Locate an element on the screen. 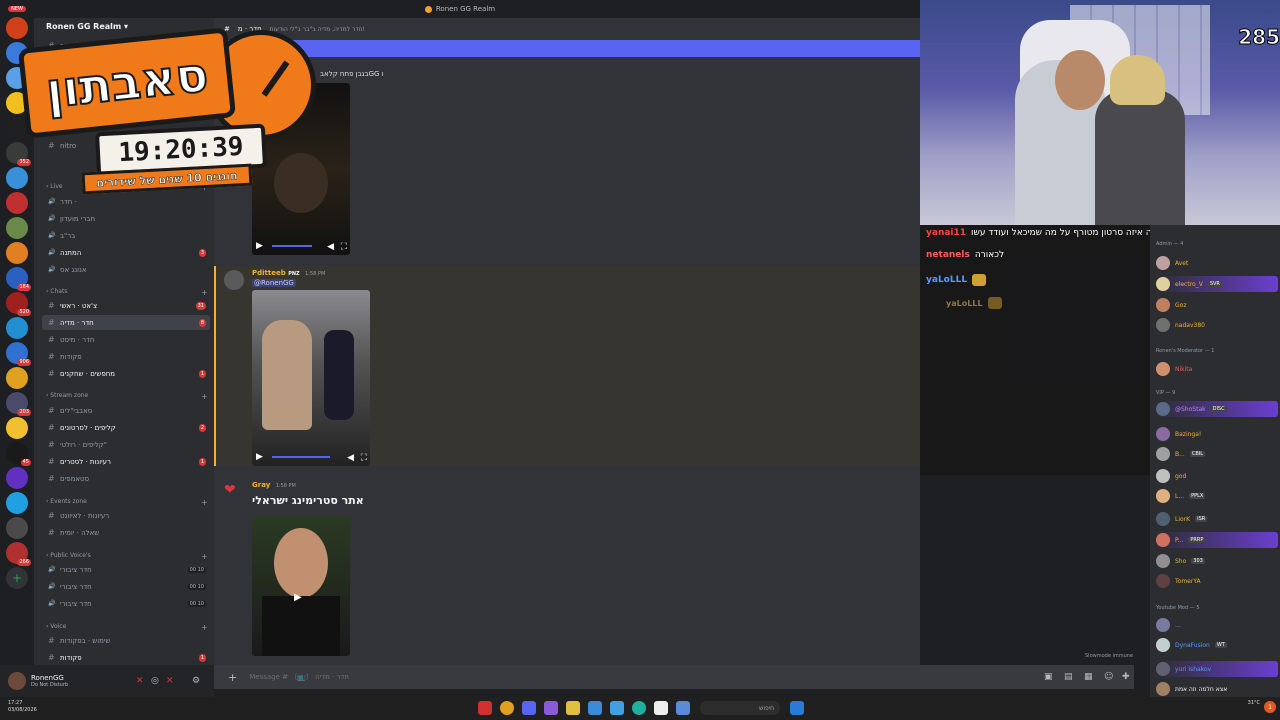 The image size is (1280, 720). member-item: P... PRRP is located at coordinates (1216, 540).